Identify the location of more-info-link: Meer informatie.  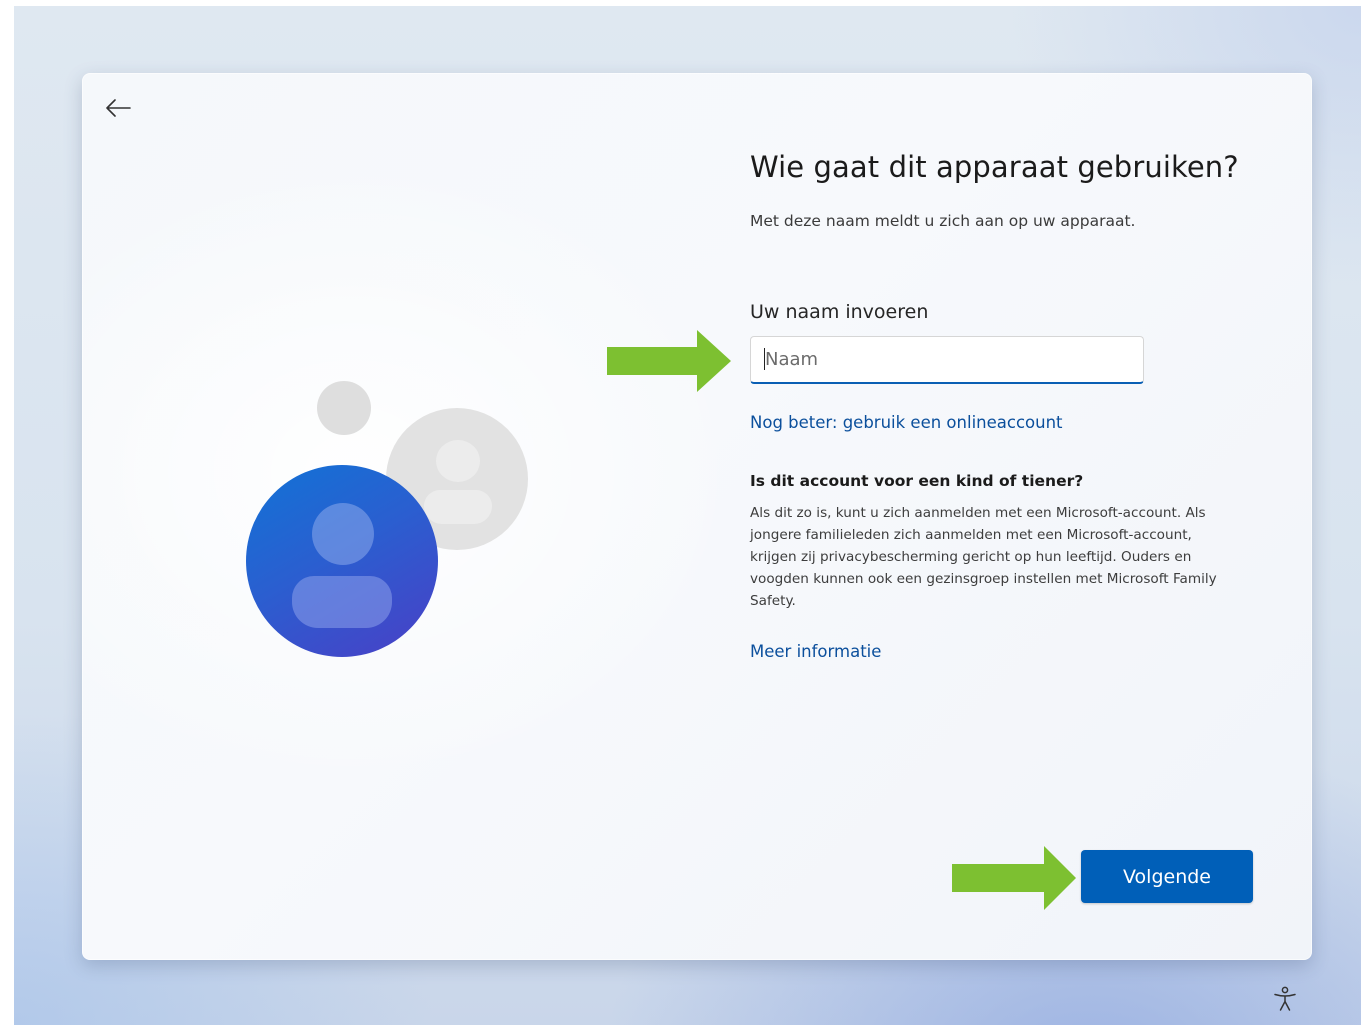
(815, 651).